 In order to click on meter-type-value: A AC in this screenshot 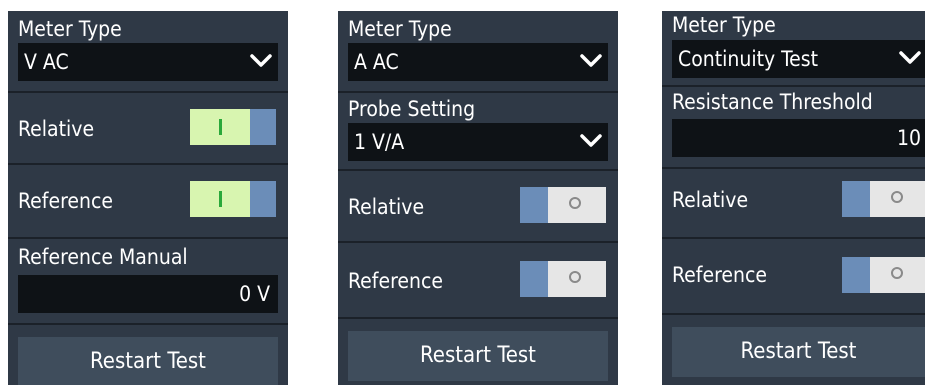, I will do `click(376, 62)`.